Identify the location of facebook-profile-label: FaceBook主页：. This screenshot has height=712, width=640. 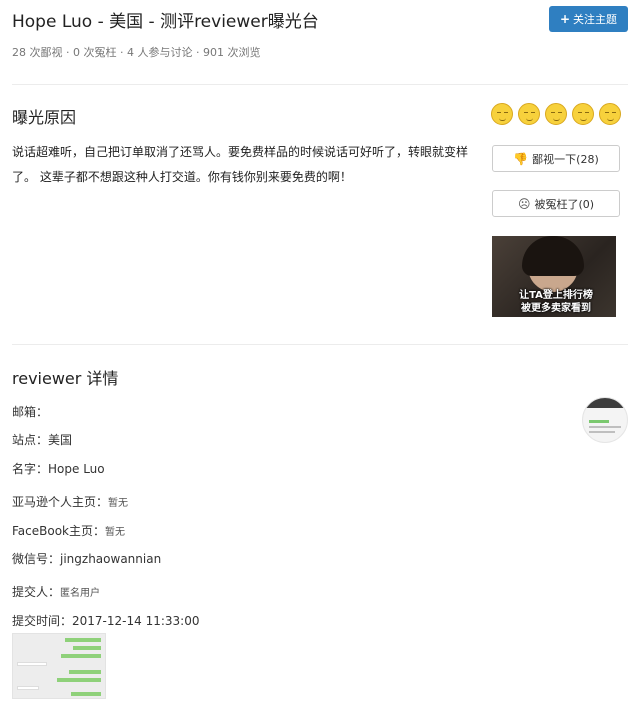
(59, 531).